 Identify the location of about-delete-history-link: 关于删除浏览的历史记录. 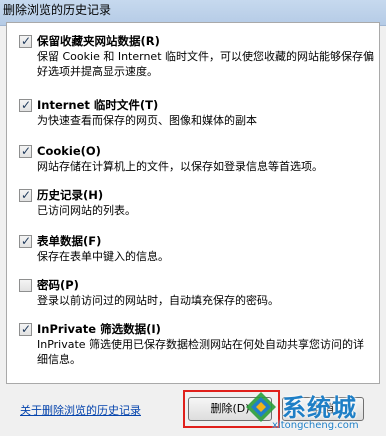
(80, 410).